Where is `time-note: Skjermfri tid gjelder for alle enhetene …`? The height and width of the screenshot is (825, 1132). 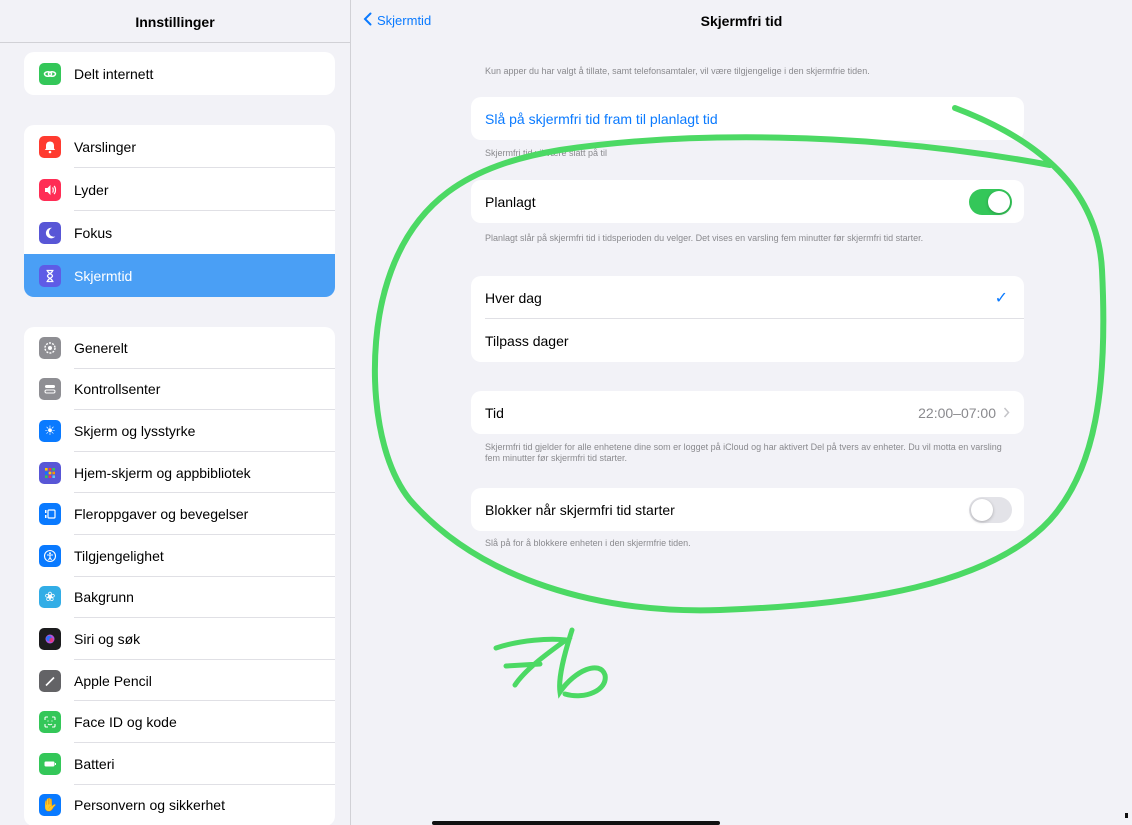
time-note: Skjermfri tid gjelder for alle enhetene … is located at coordinates (743, 452).